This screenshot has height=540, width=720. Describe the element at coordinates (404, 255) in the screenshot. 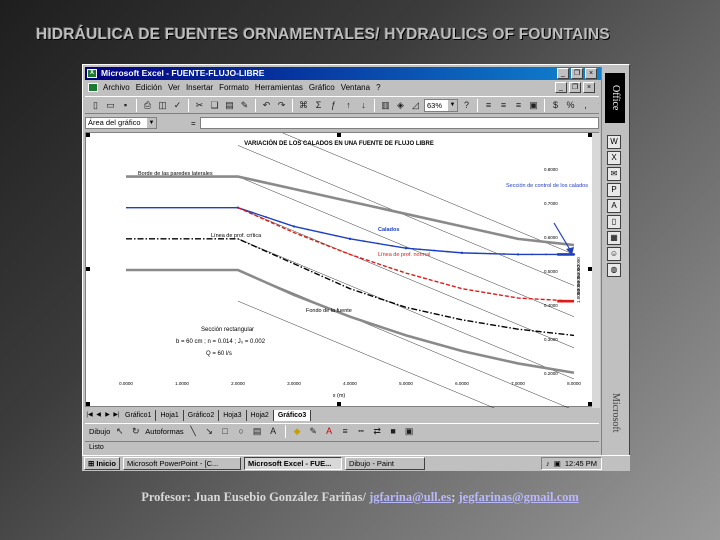

I see `annotation-normal: Línea de prof. normal` at that location.